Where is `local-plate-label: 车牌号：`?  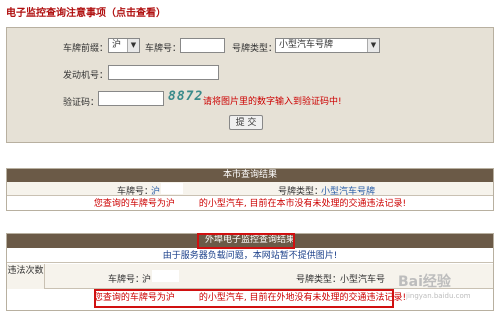 local-plate-label: 车牌号： is located at coordinates (135, 192).